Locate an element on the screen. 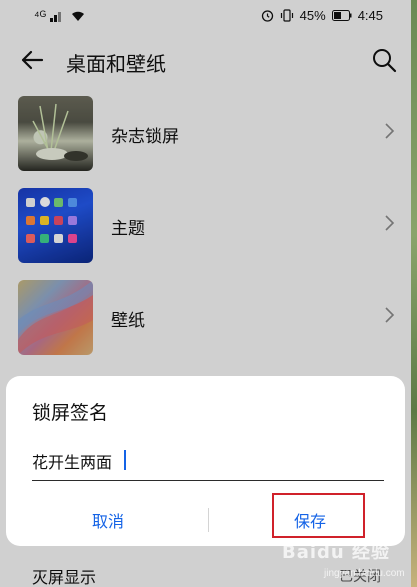  baidu-watermark: Baidu 经验 is located at coordinates (336, 552).